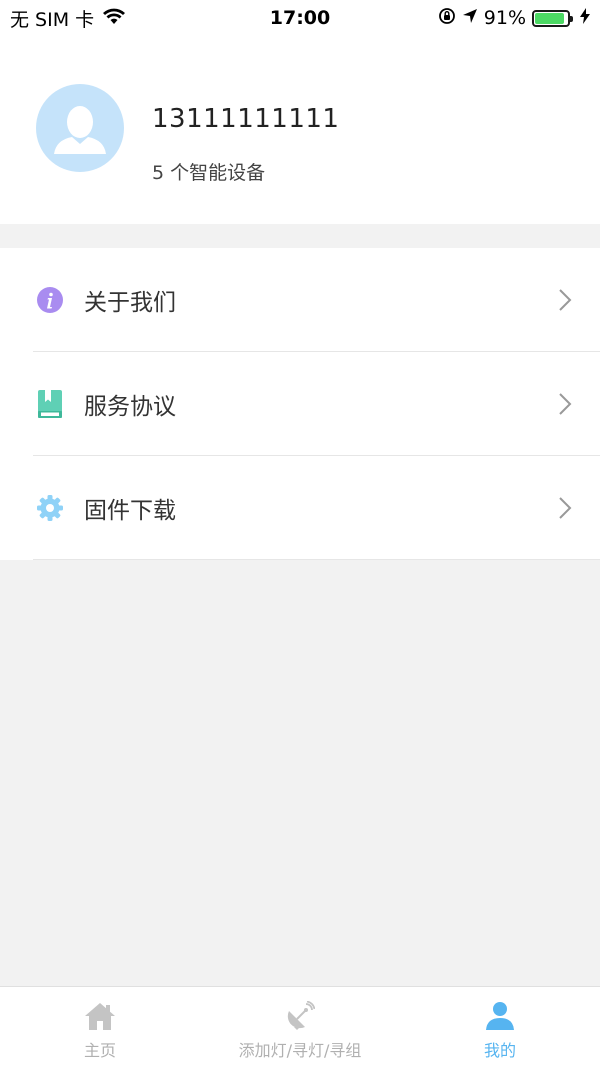 This screenshot has width=600, height=1067. What do you see at coordinates (300, 300) in the screenshot?
I see `menu-item-about-us: 关于我们` at bounding box center [300, 300].